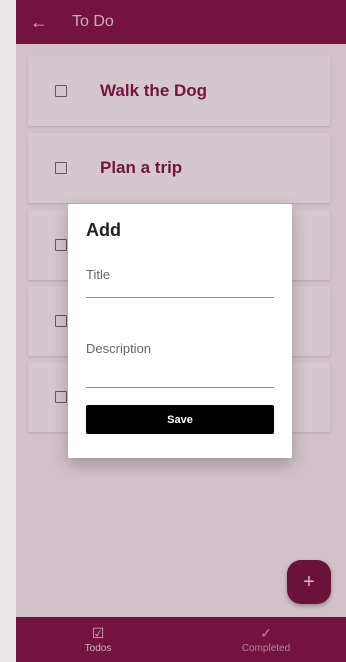 The height and width of the screenshot is (662, 346). Describe the element at coordinates (180, 419) in the screenshot. I see `save-button: Save` at that location.